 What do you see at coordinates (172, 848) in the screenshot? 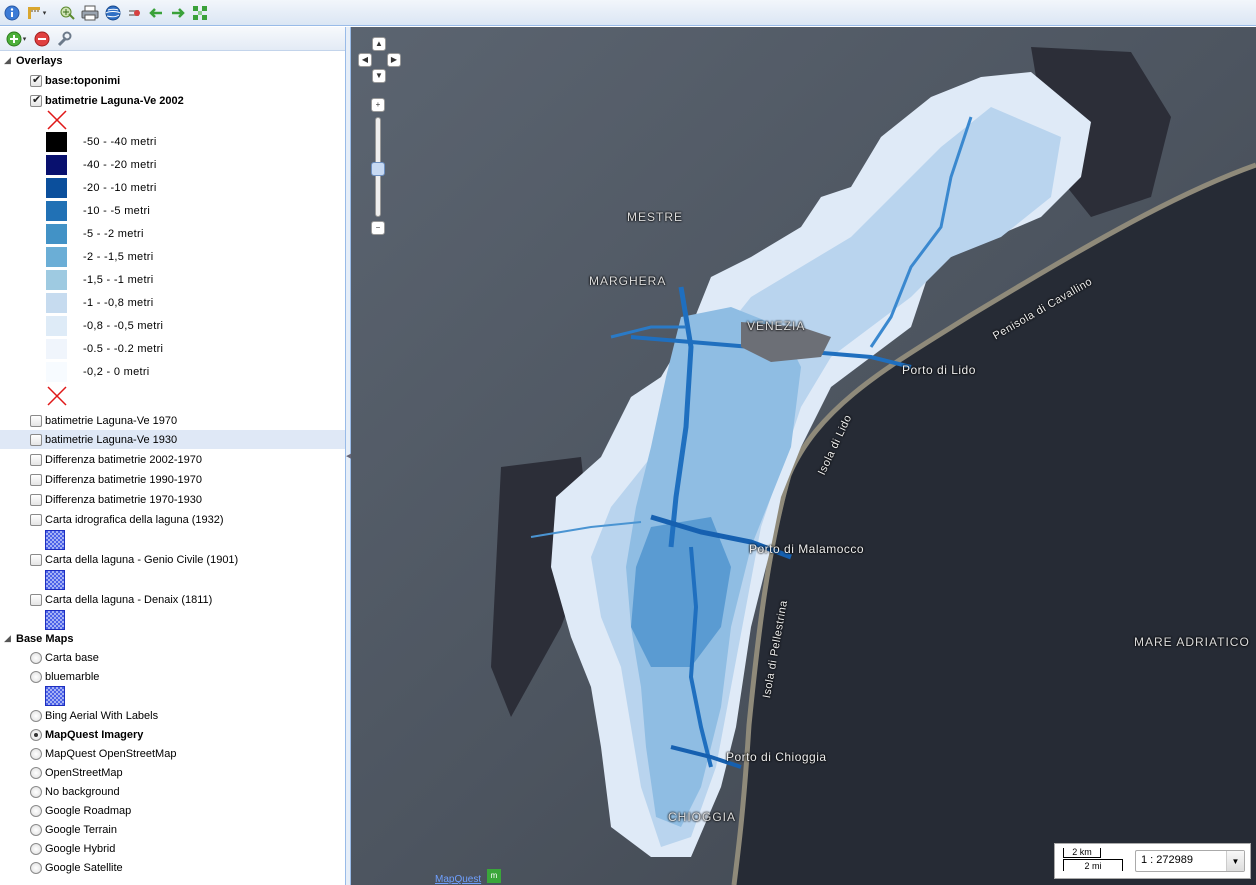
I see `basemap-item: Google Hybrid` at bounding box center [172, 848].